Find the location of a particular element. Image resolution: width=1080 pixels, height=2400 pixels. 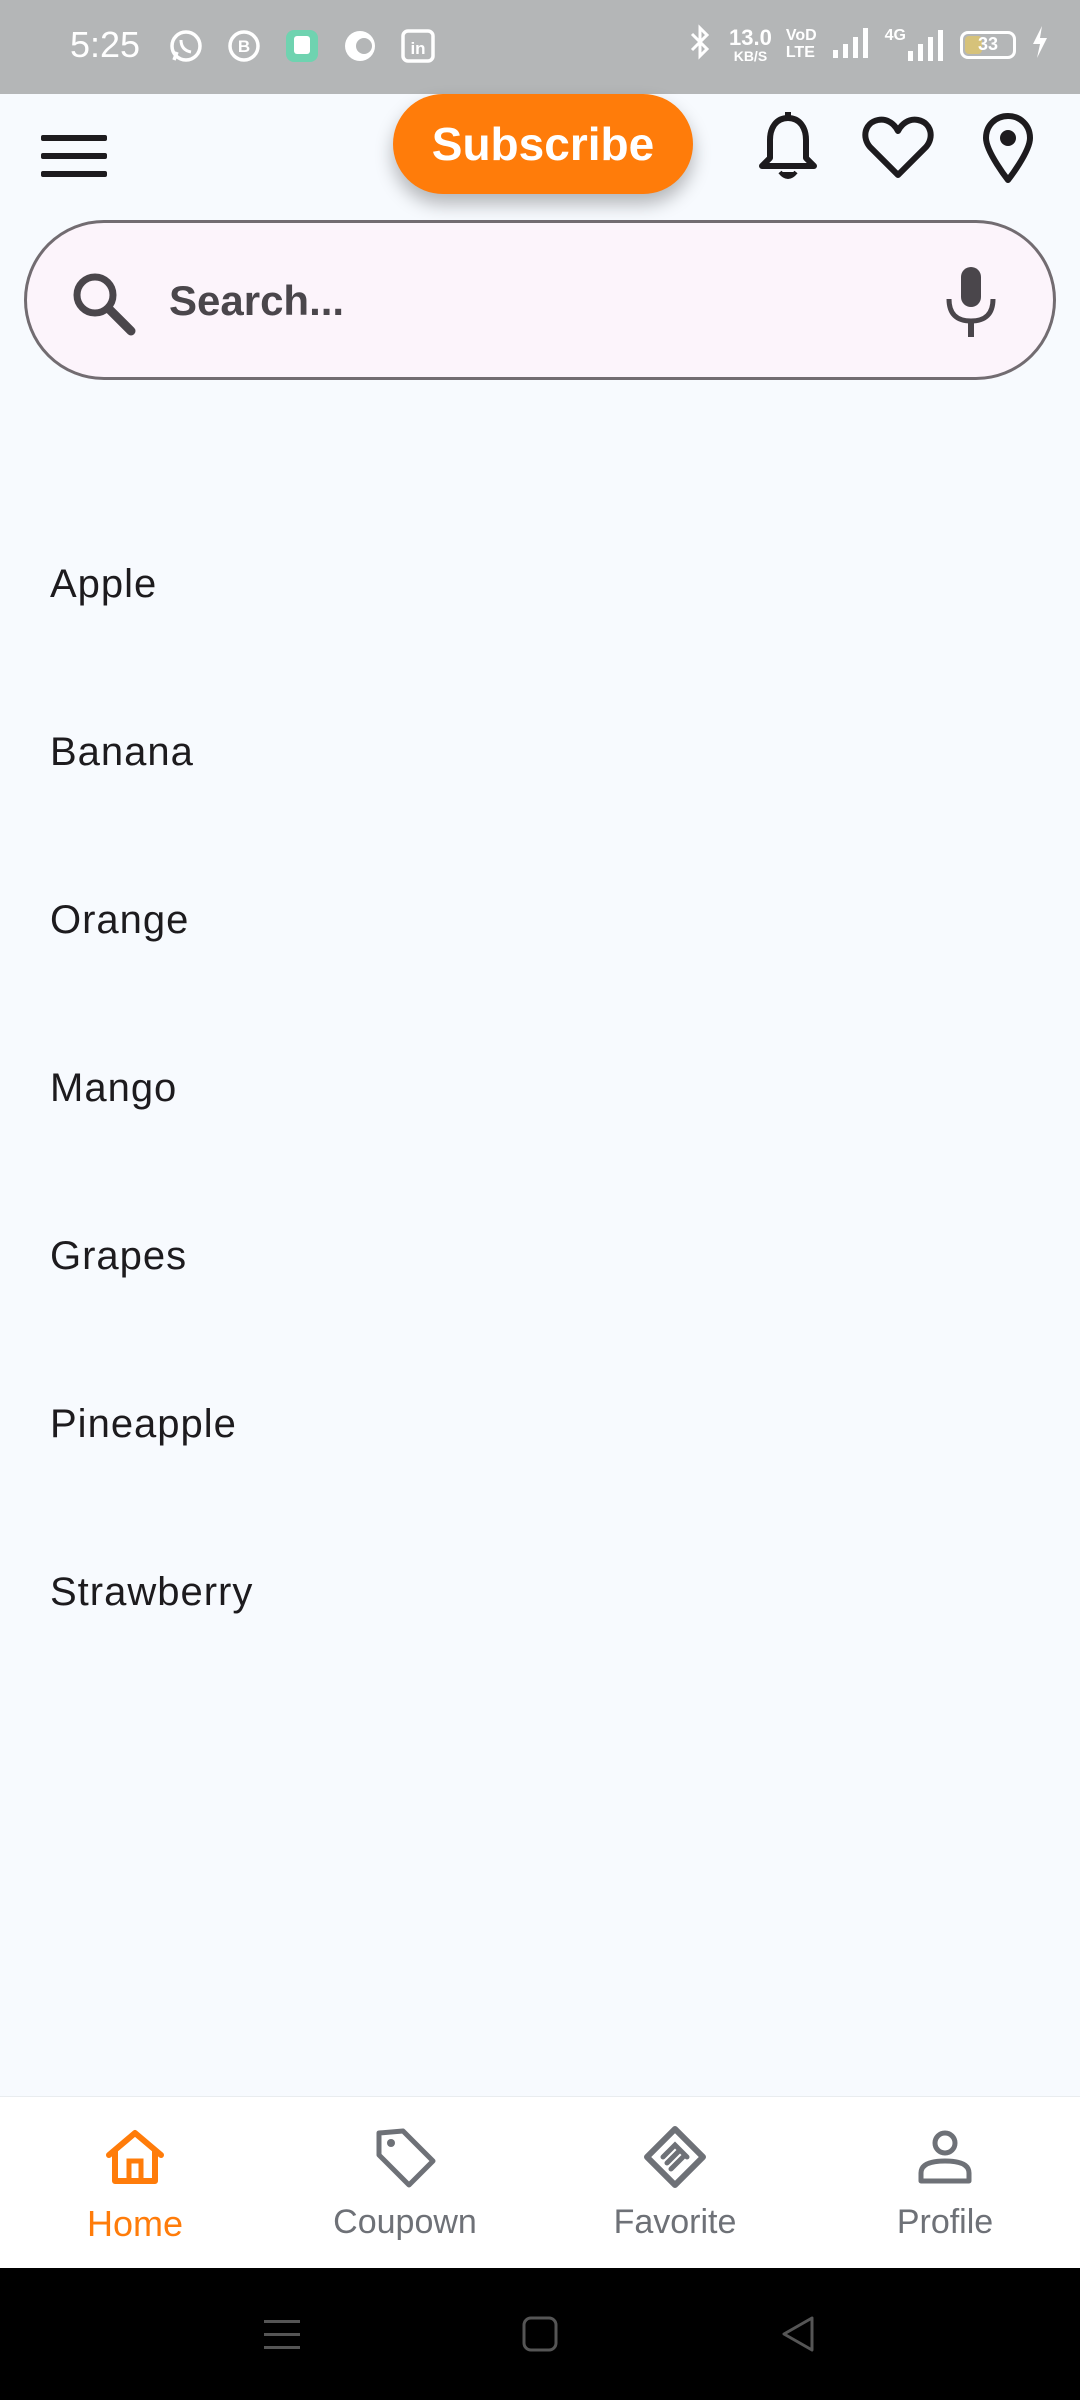

svg-text: in is located at coordinates (417, 48).